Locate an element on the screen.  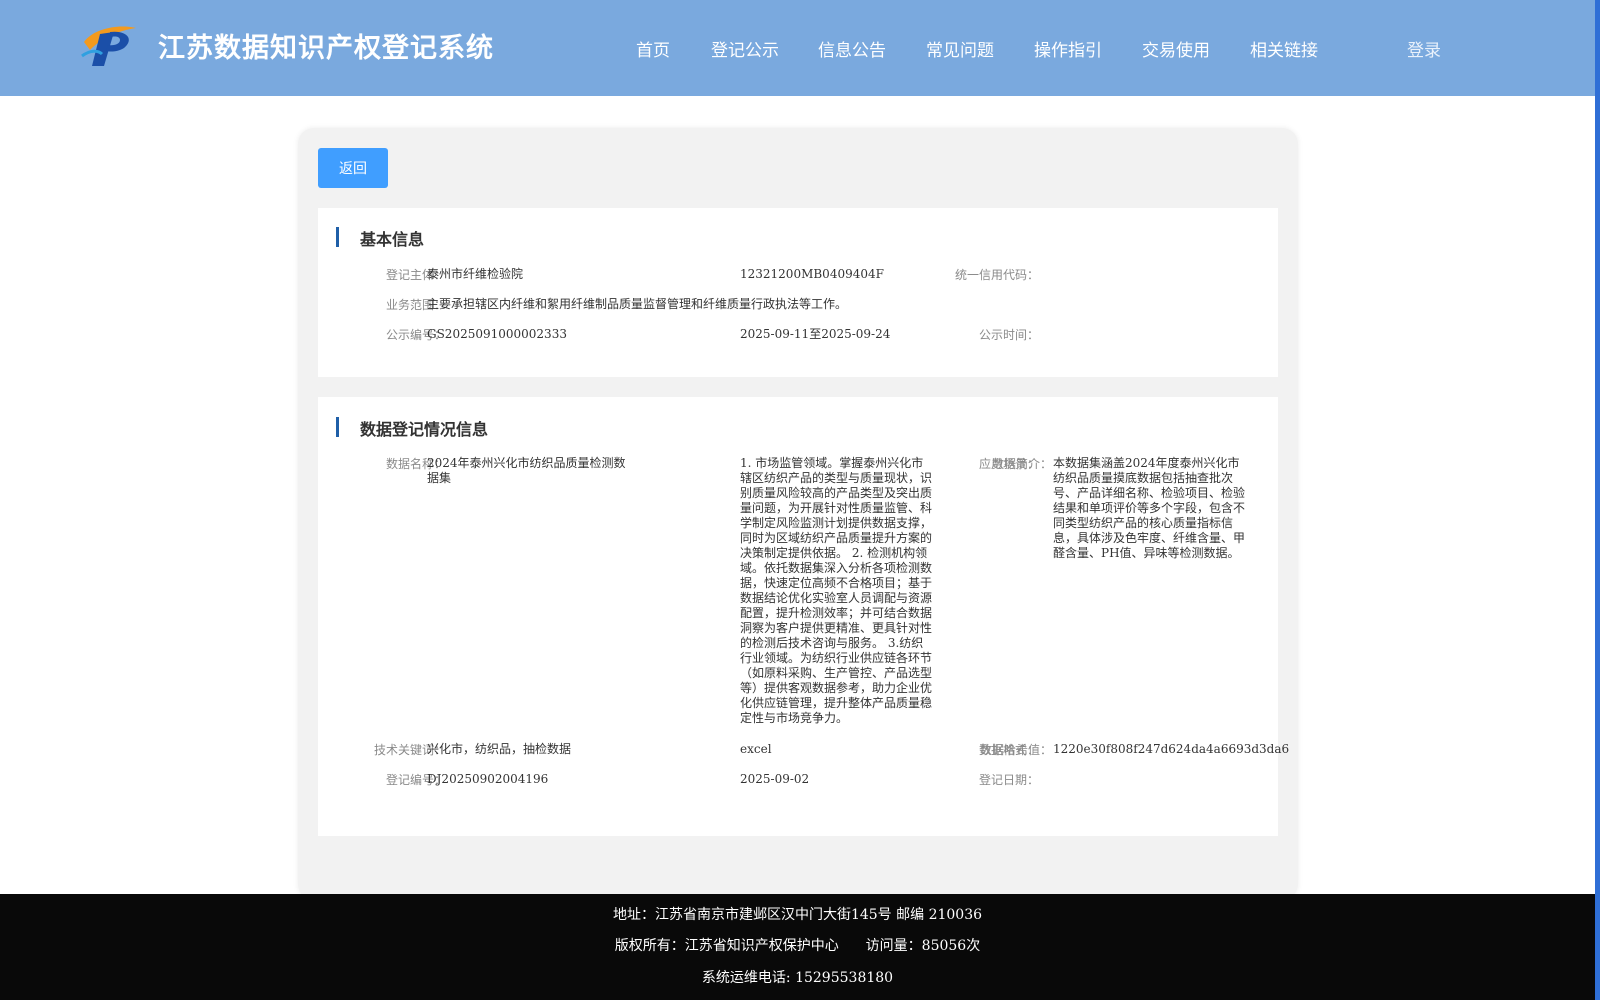
hash-label: 数据哈希值： is located at coordinates (1015, 750).